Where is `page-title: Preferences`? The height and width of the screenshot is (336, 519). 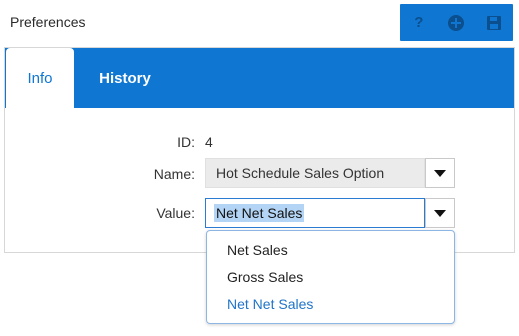 page-title: Preferences is located at coordinates (48, 22).